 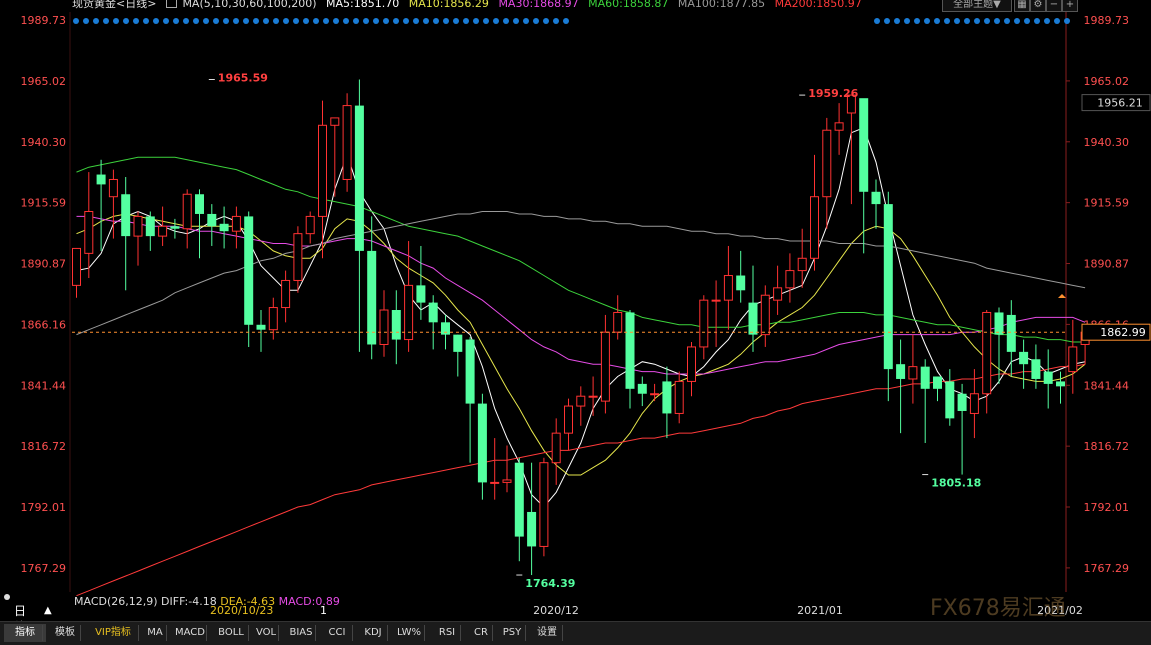 I want to click on last-price-label: 1862.99, so click(x=1123, y=332).